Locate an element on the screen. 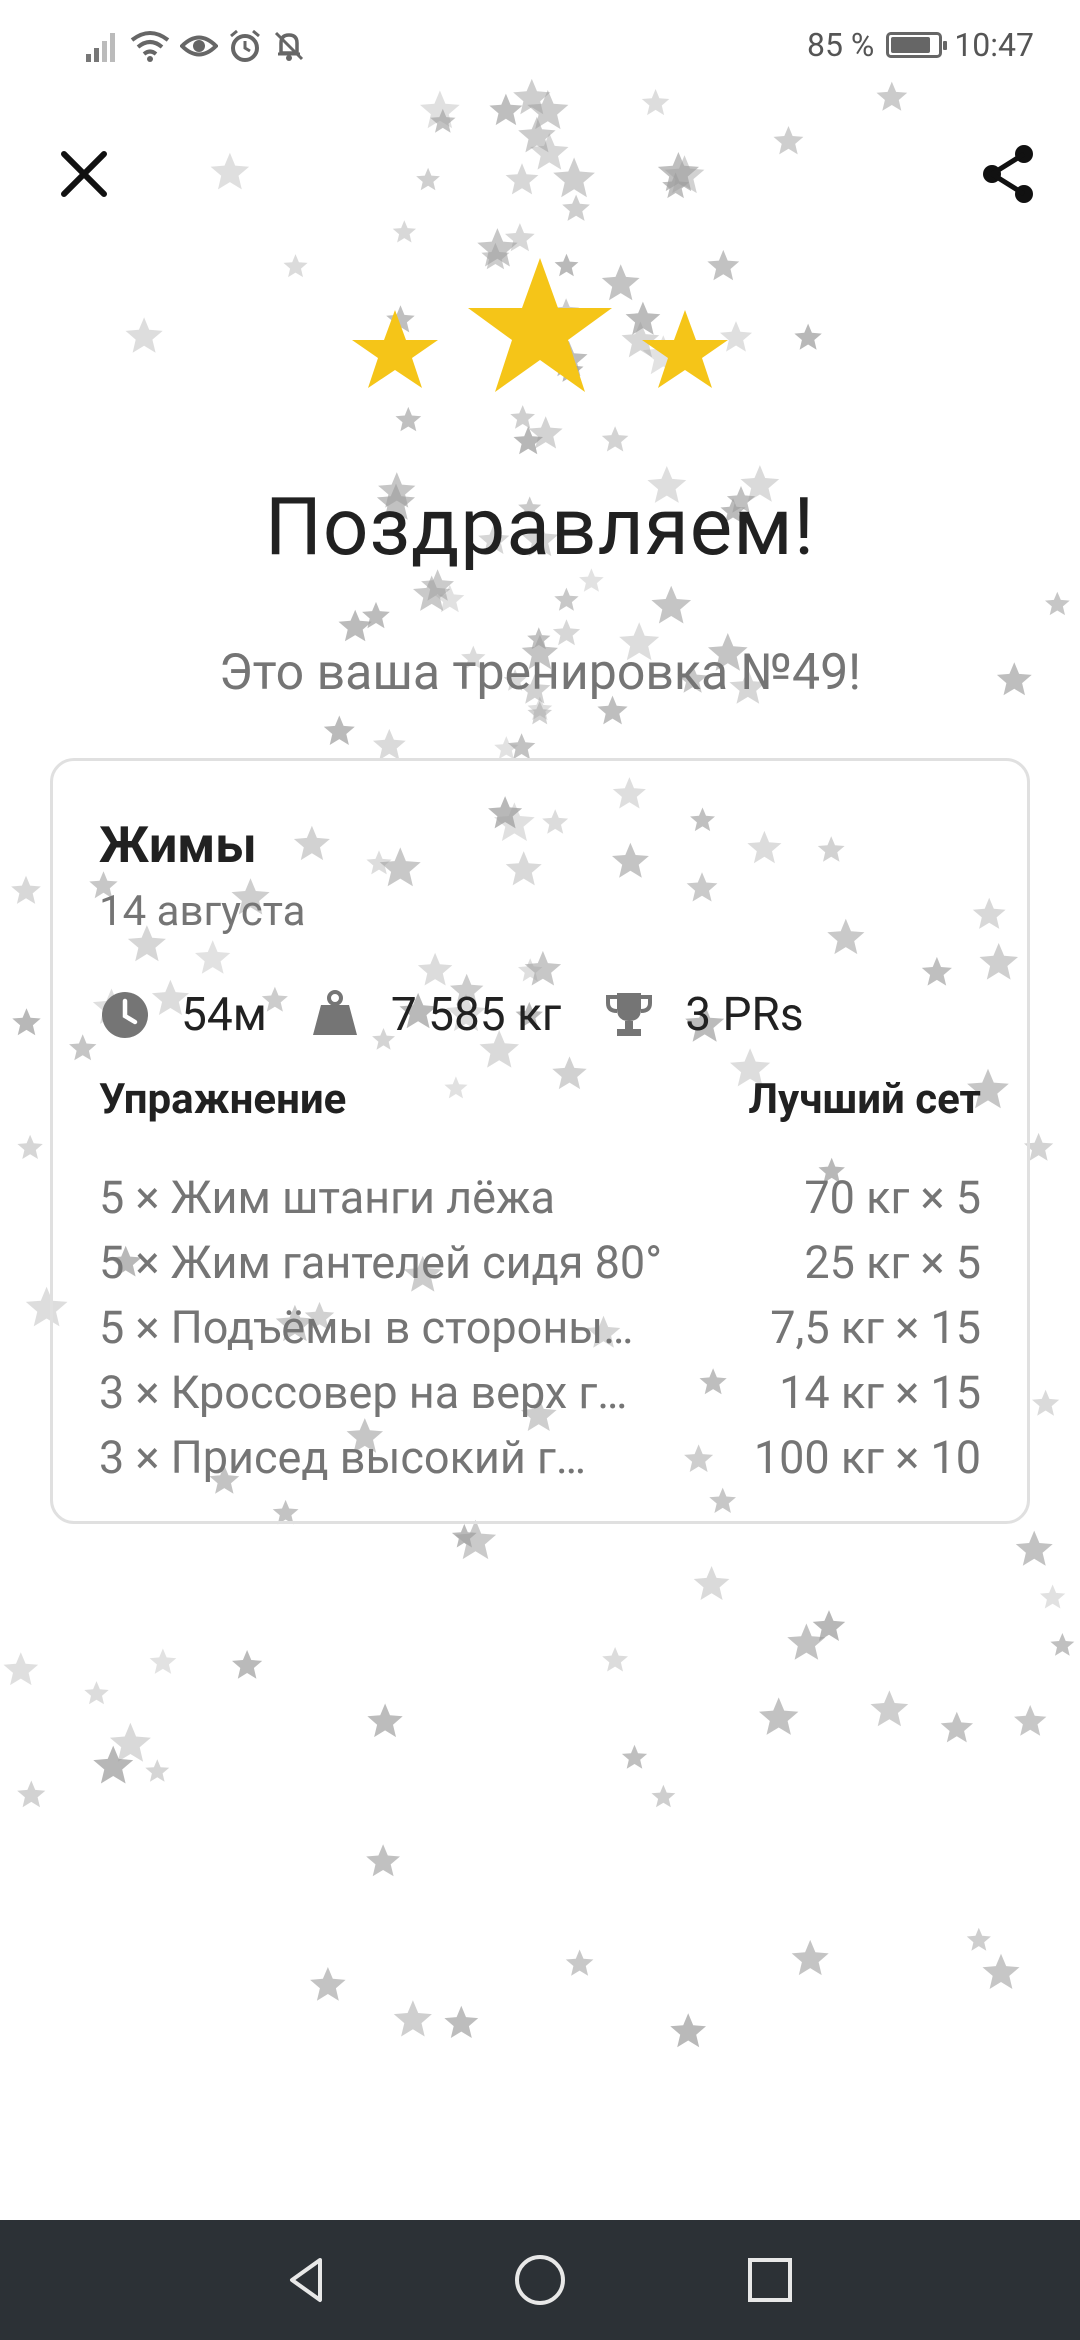 The width and height of the screenshot is (1080, 2340). gold-star-center is located at coordinates (540, 325).